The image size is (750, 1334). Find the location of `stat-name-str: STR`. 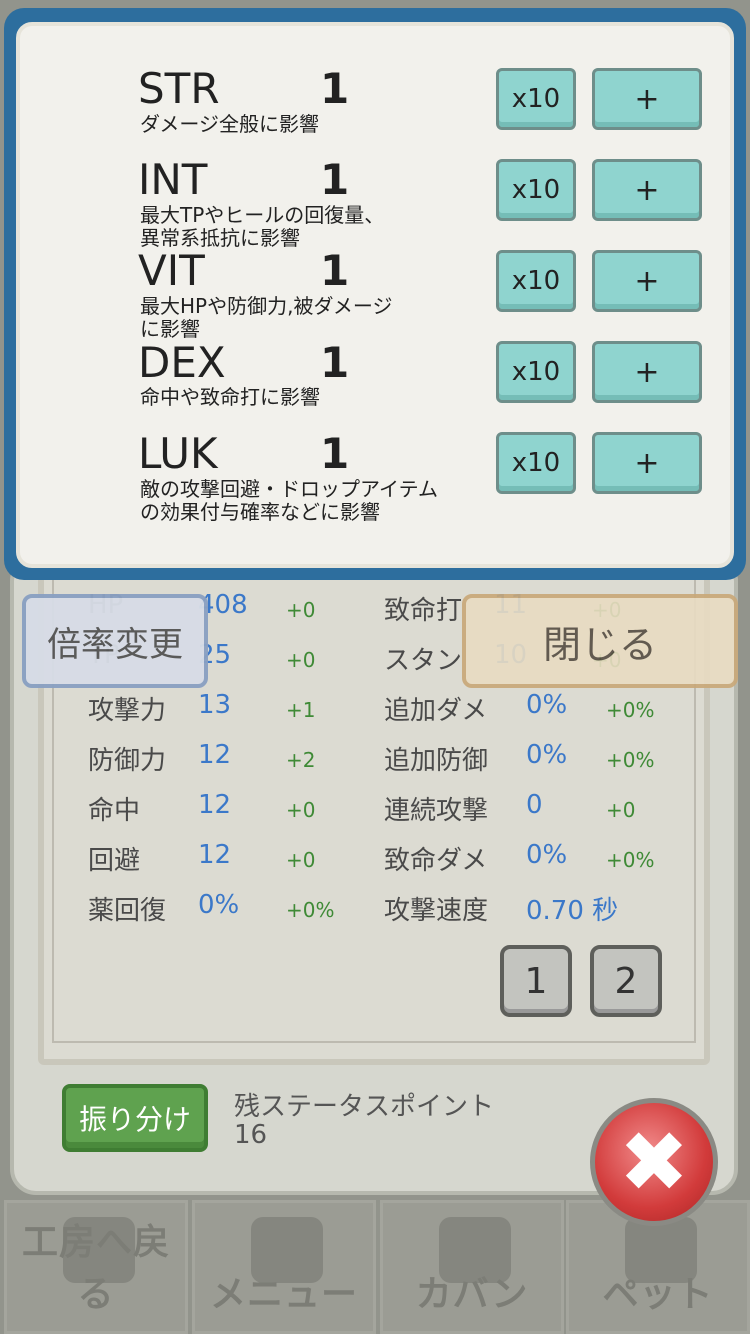

stat-name-str: STR is located at coordinates (179, 88).